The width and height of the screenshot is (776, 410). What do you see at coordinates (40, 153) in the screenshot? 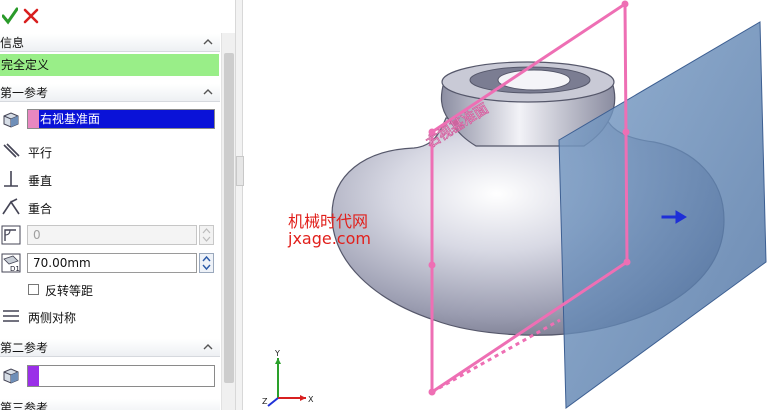
I see `parallel-label: 平行` at bounding box center [40, 153].